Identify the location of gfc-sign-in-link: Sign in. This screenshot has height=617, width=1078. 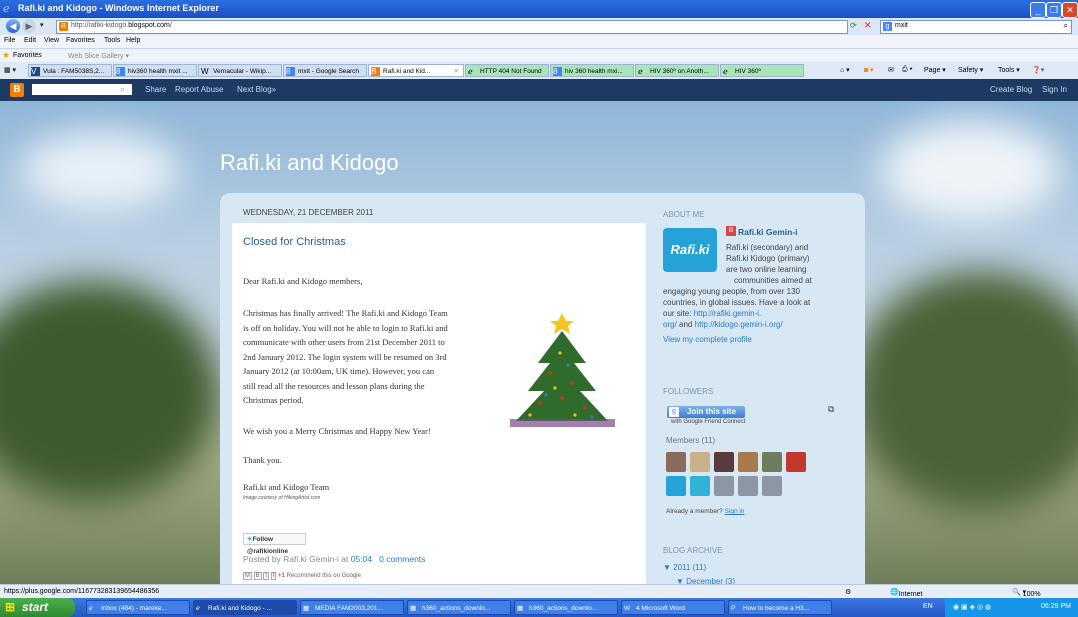
(735, 511).